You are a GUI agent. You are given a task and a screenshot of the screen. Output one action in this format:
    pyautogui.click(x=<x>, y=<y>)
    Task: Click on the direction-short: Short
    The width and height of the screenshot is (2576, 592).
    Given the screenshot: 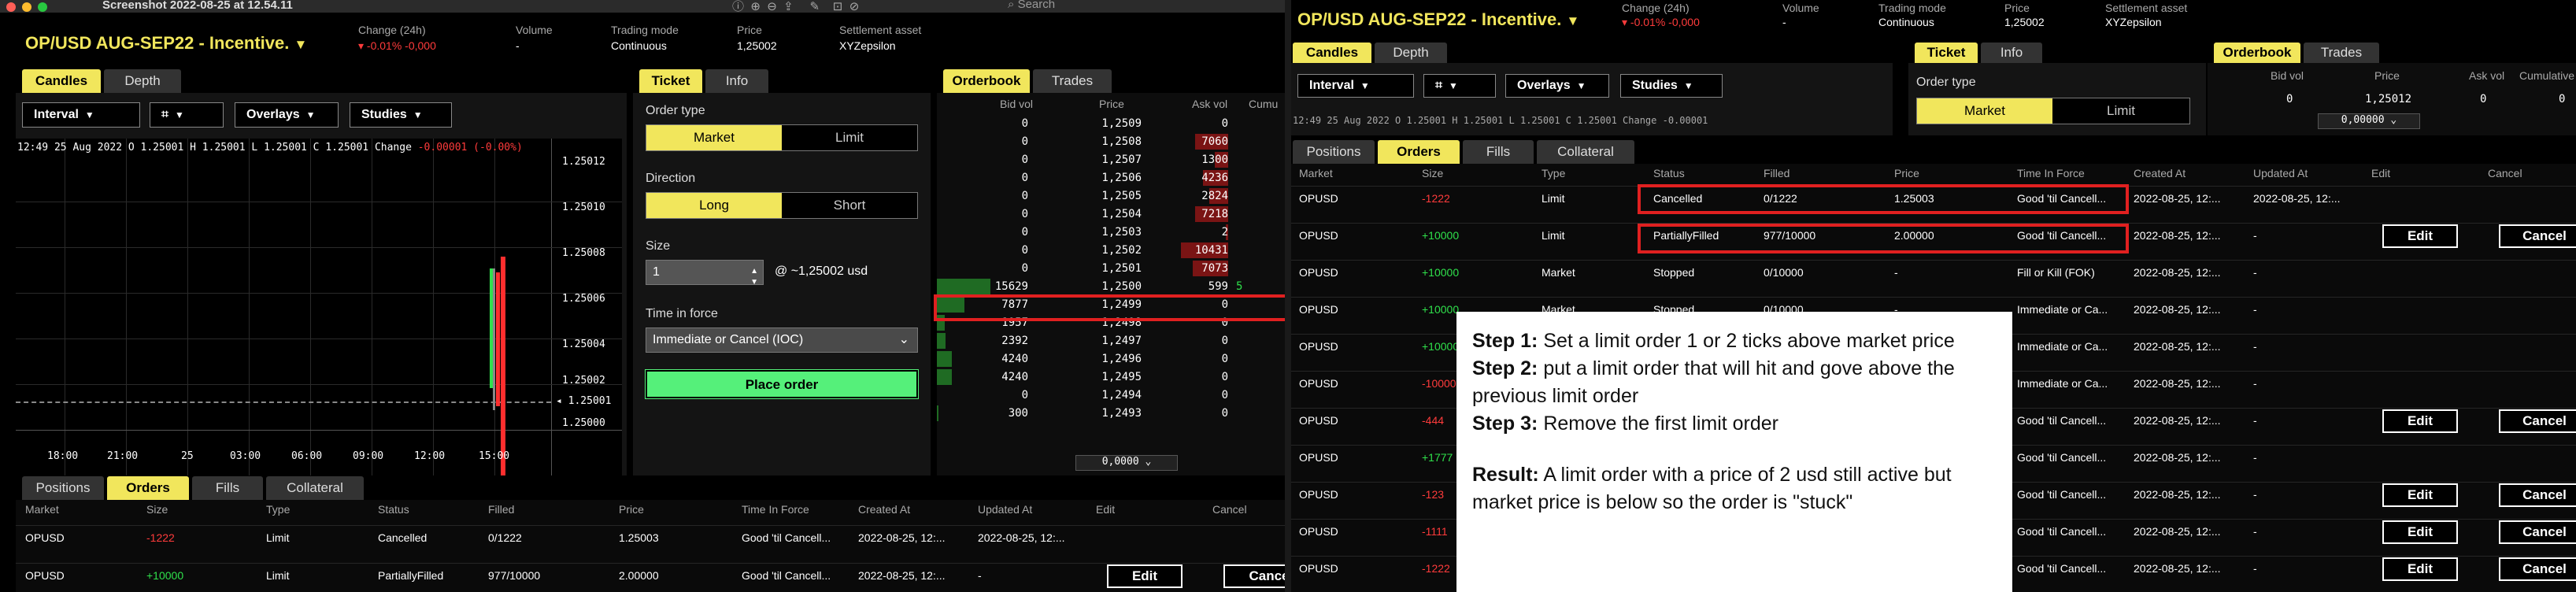 What is the action you would take?
    pyautogui.click(x=849, y=205)
    